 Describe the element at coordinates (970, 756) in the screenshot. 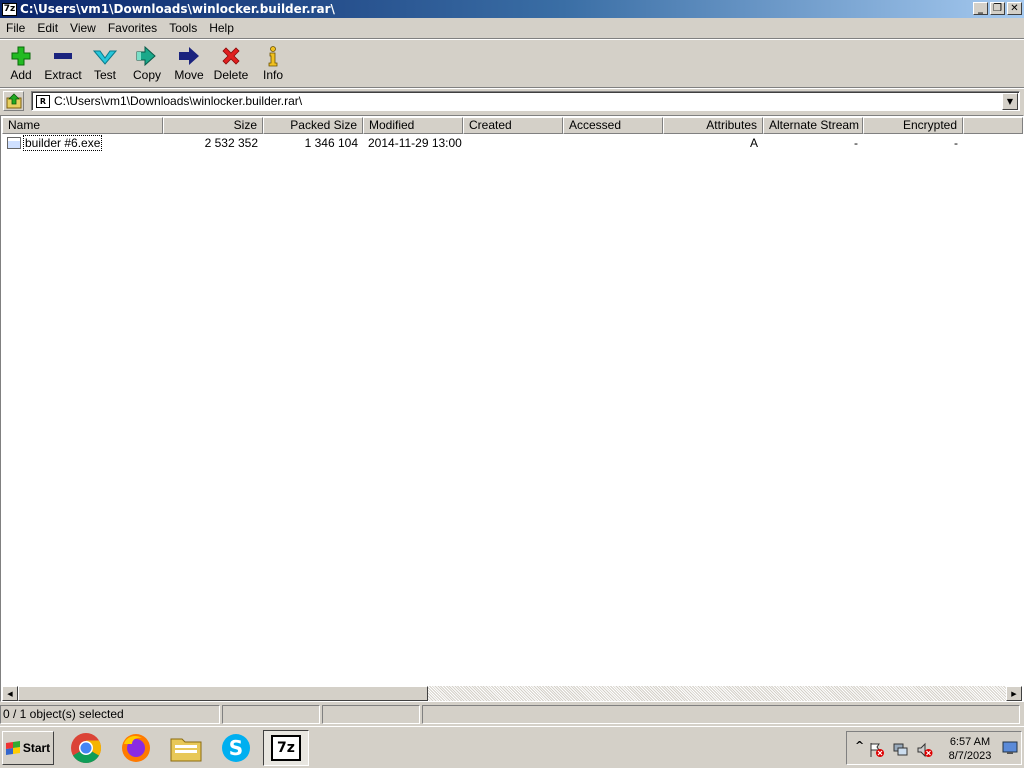

I see `clock-date: 8/7/2023` at that location.